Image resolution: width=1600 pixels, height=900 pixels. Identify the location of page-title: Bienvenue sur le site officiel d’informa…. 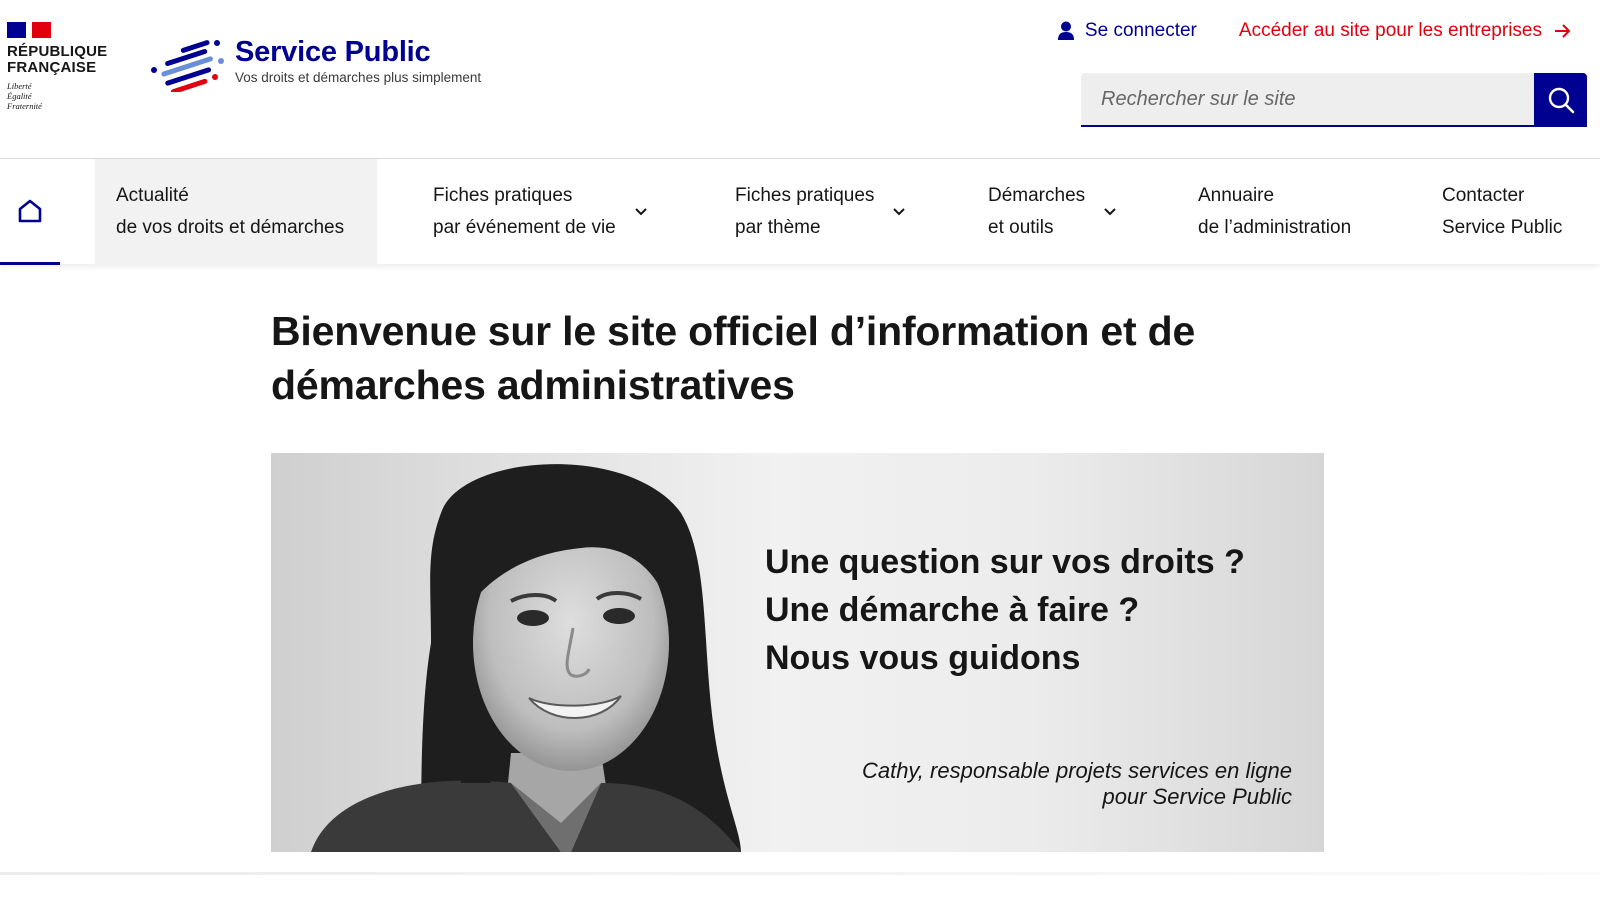
(821, 358).